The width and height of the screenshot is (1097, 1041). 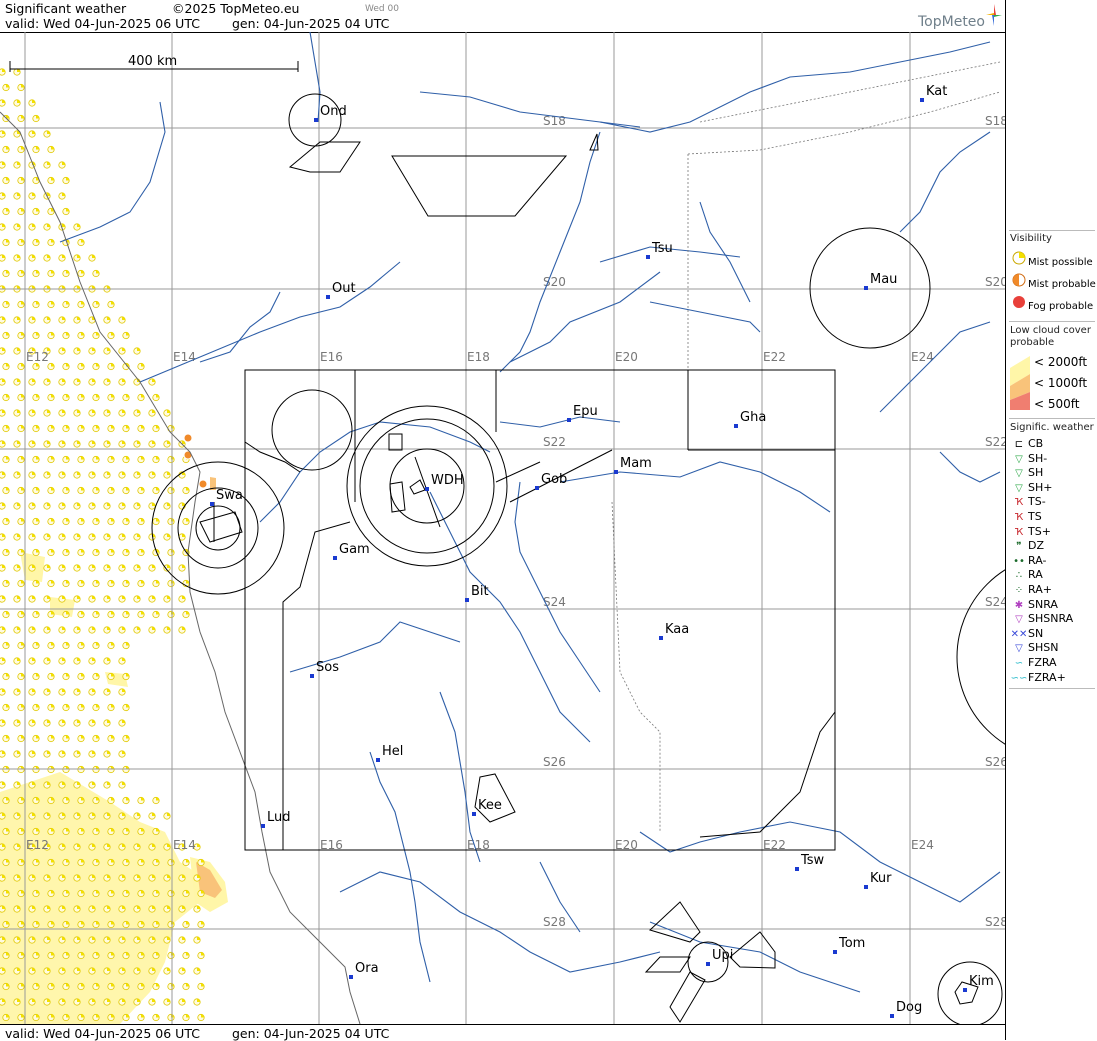 What do you see at coordinates (554, 762) in the screenshot?
I see `lat-label: S26` at bounding box center [554, 762].